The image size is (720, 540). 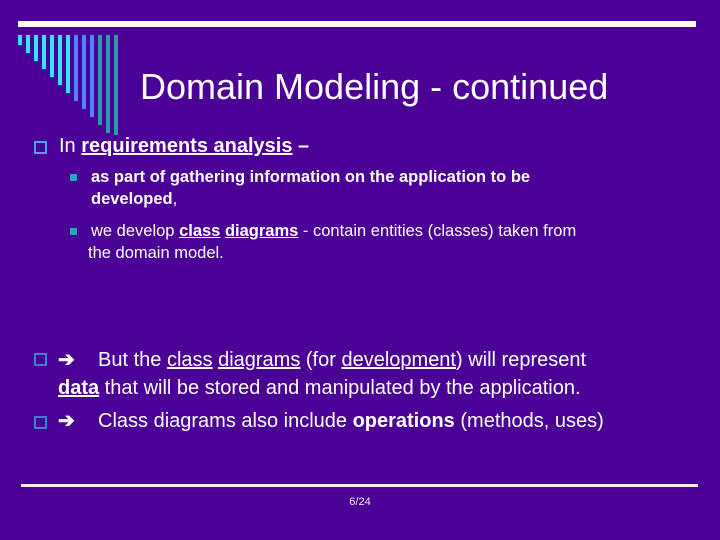 I want to click on underlined-class: class, so click(x=189, y=360).